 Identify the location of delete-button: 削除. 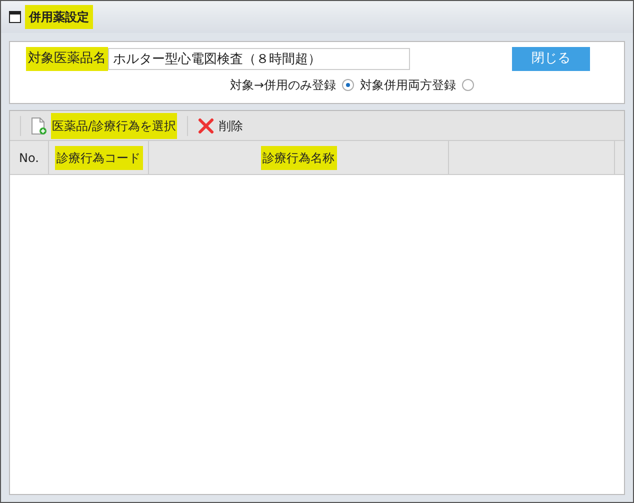
(221, 125).